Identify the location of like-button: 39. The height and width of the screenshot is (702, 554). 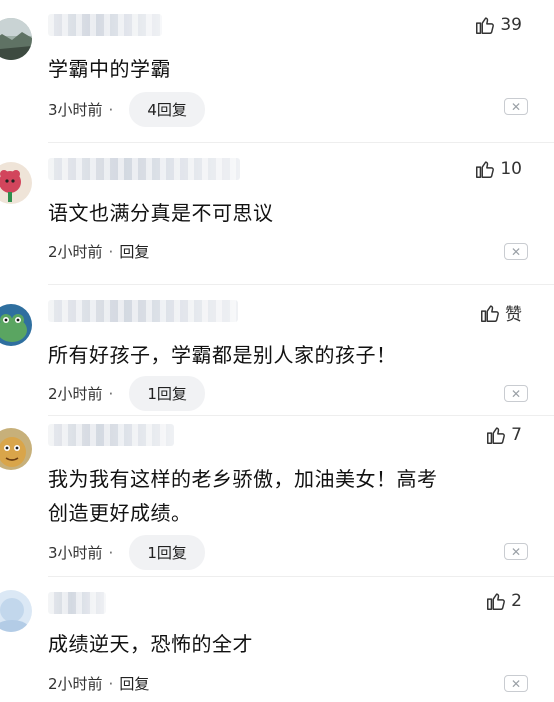
(498, 25).